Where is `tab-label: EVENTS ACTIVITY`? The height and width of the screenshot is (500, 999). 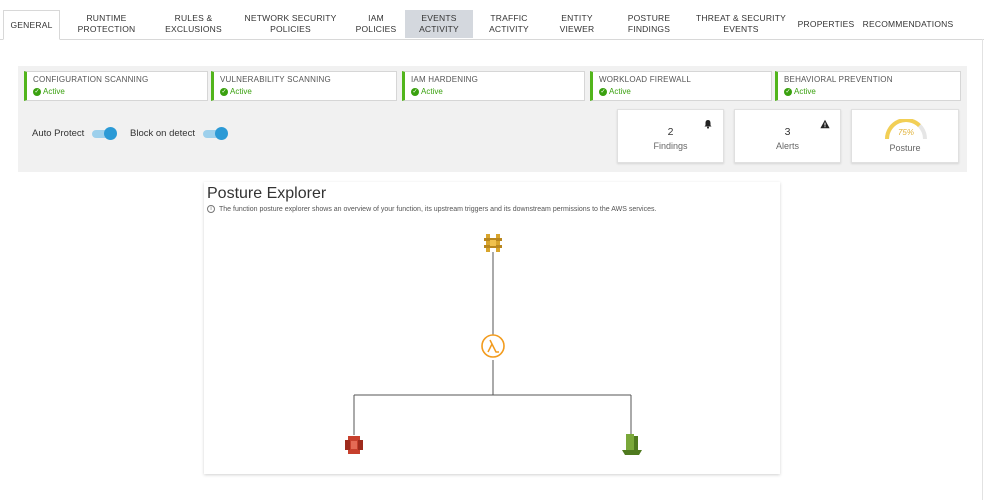 tab-label: EVENTS ACTIVITY is located at coordinates (439, 23).